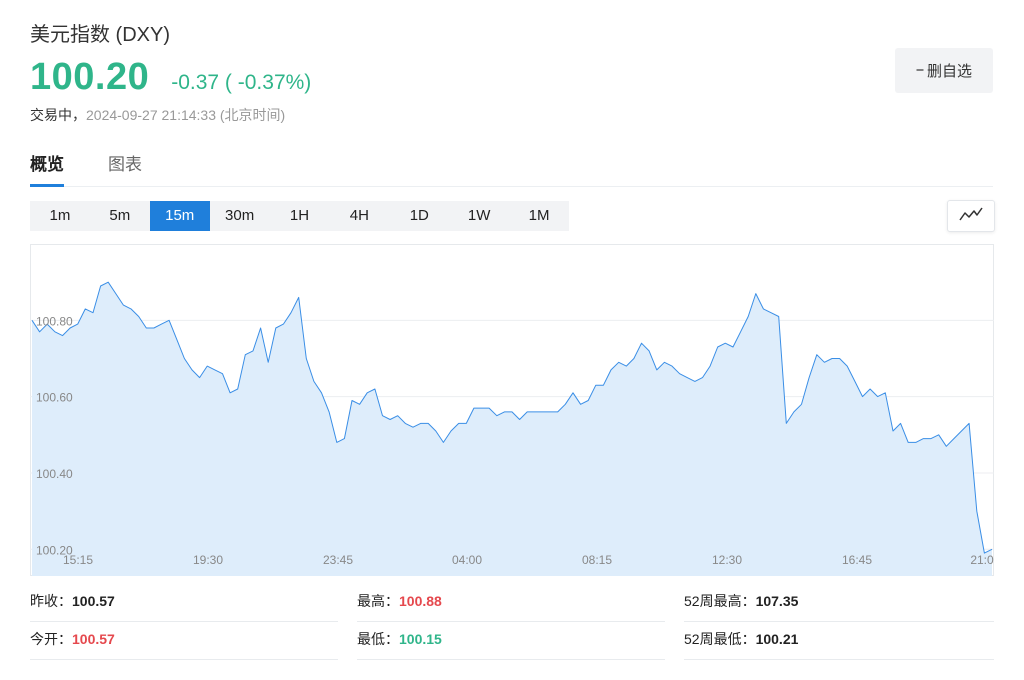 This screenshot has width=1024, height=680. I want to click on x-tick-label: 19:30, so click(208, 560).